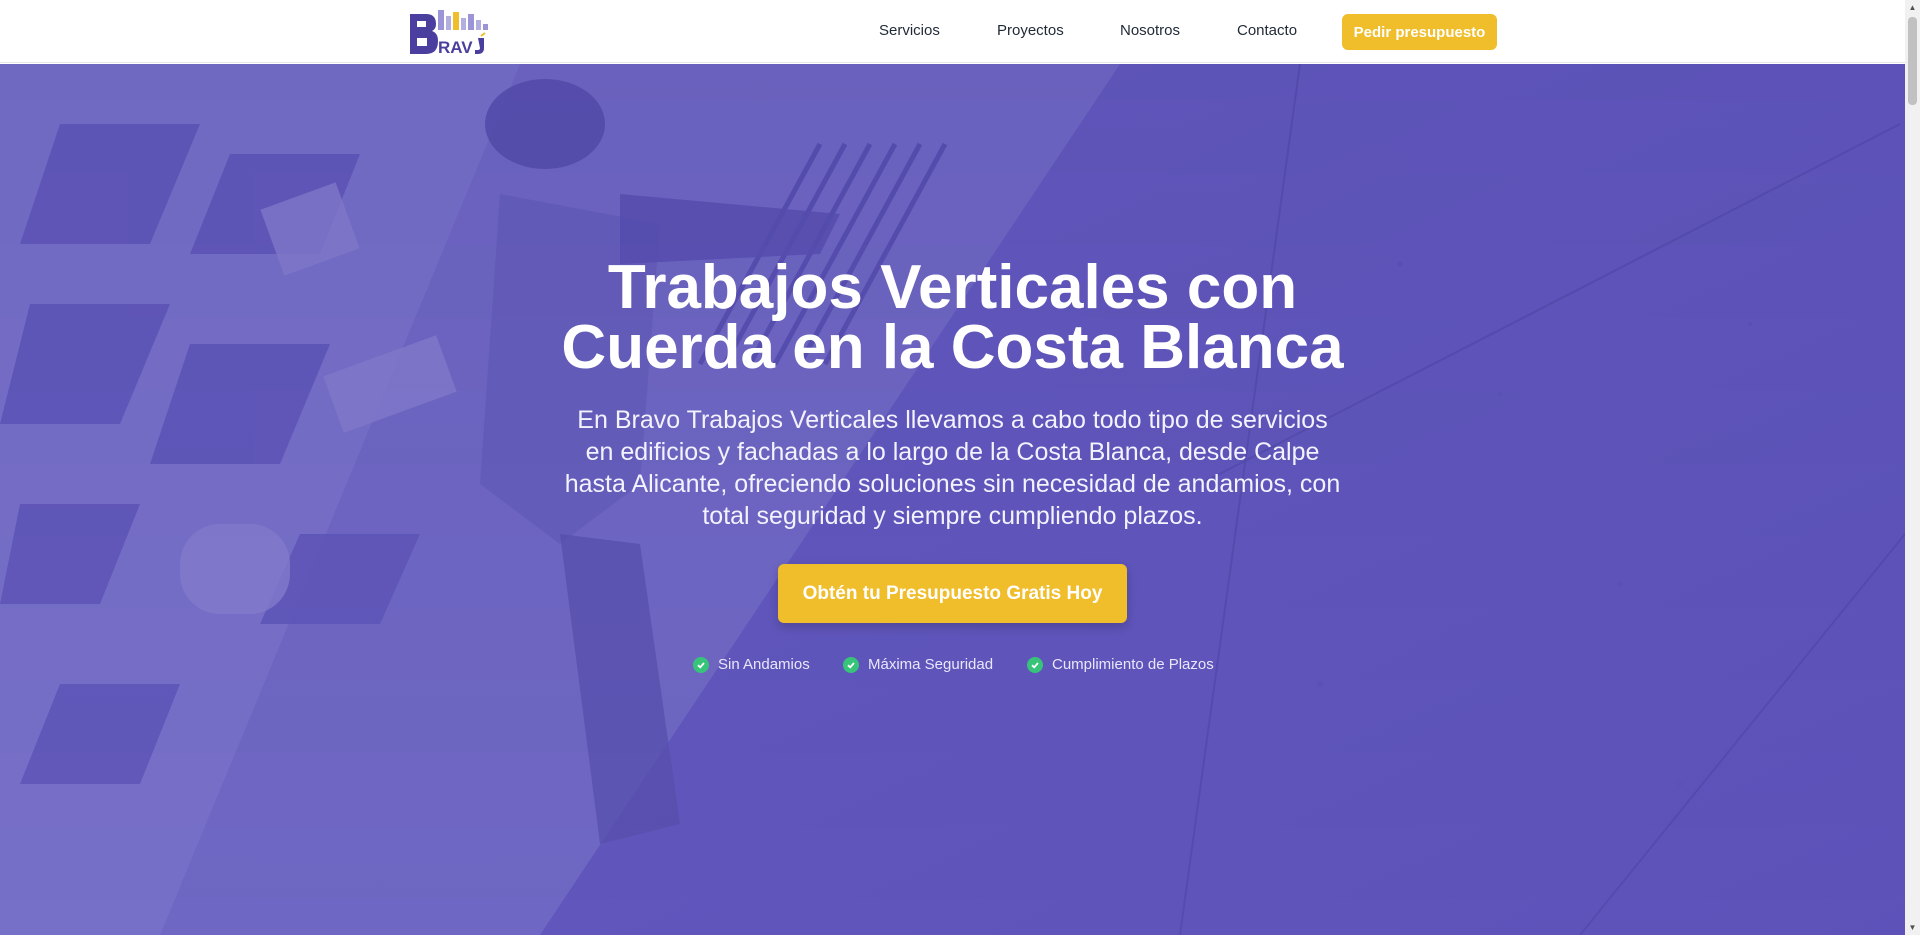 Image resolution: width=1920 pixels, height=935 pixels. Describe the element at coordinates (1912, 467) in the screenshot. I see `page-scrollbar: ▲ ▼` at that location.